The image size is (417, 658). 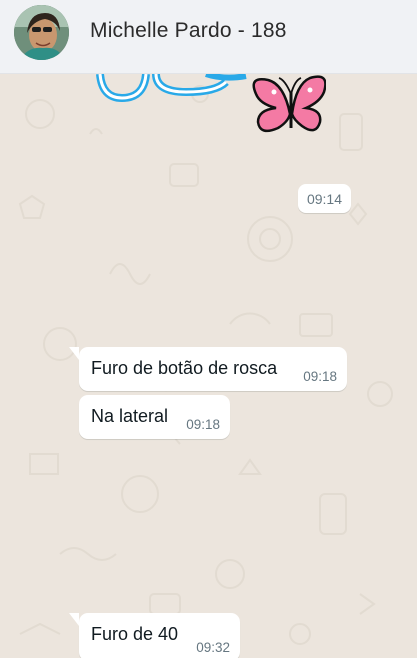 What do you see at coordinates (184, 368) in the screenshot?
I see `message-text: Furo de botão de rosca` at bounding box center [184, 368].